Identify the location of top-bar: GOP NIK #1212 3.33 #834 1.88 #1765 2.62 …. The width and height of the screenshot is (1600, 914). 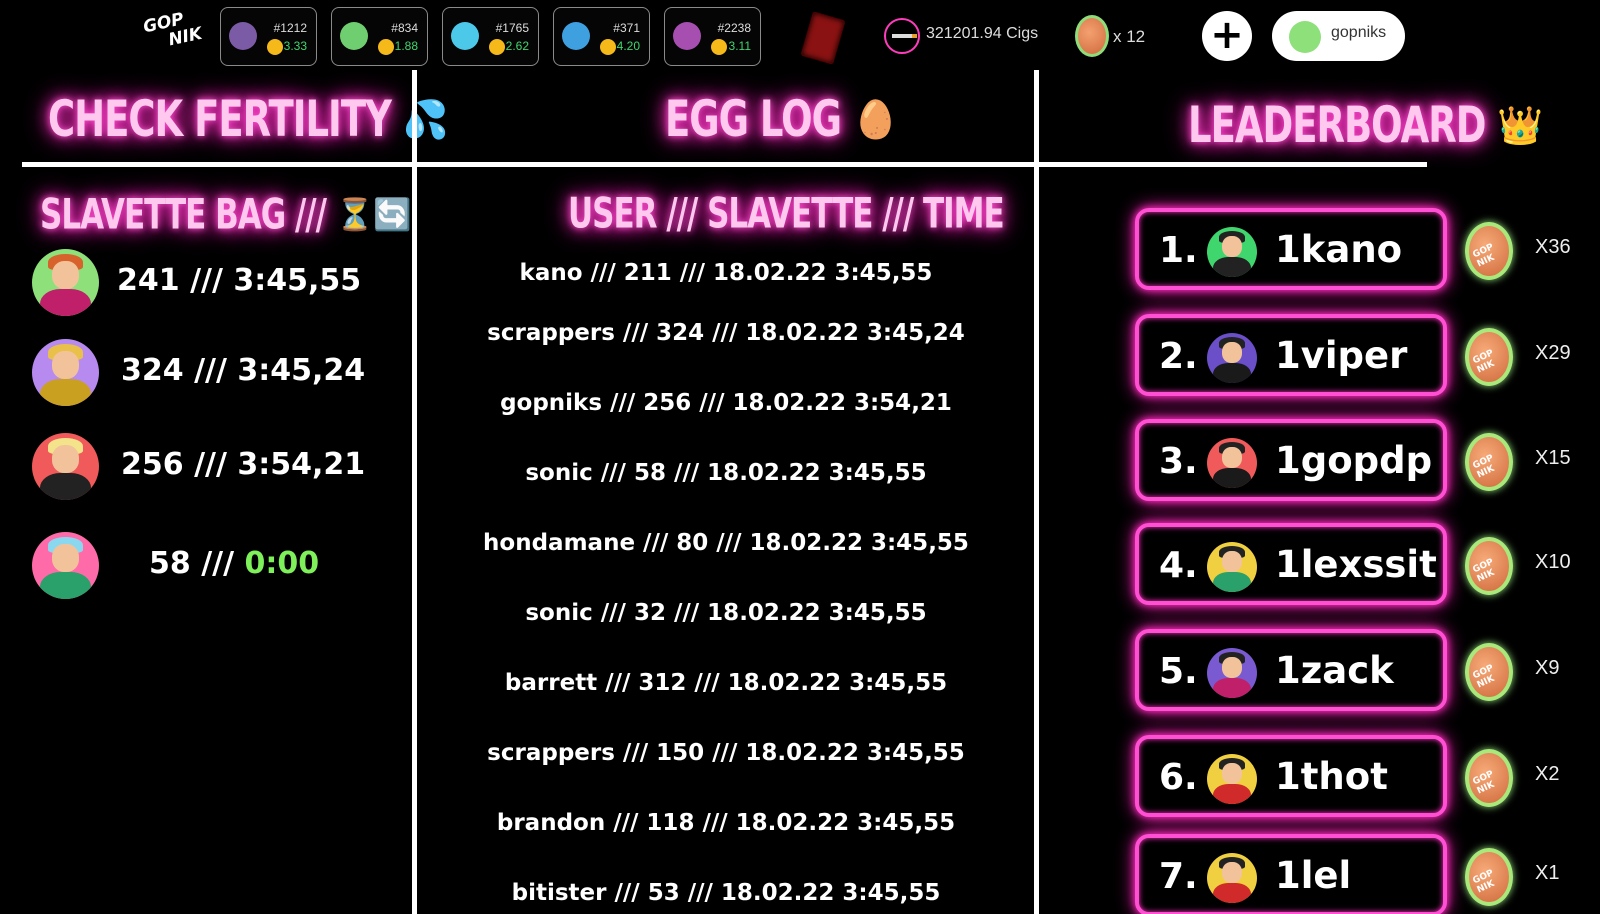
(800, 36).